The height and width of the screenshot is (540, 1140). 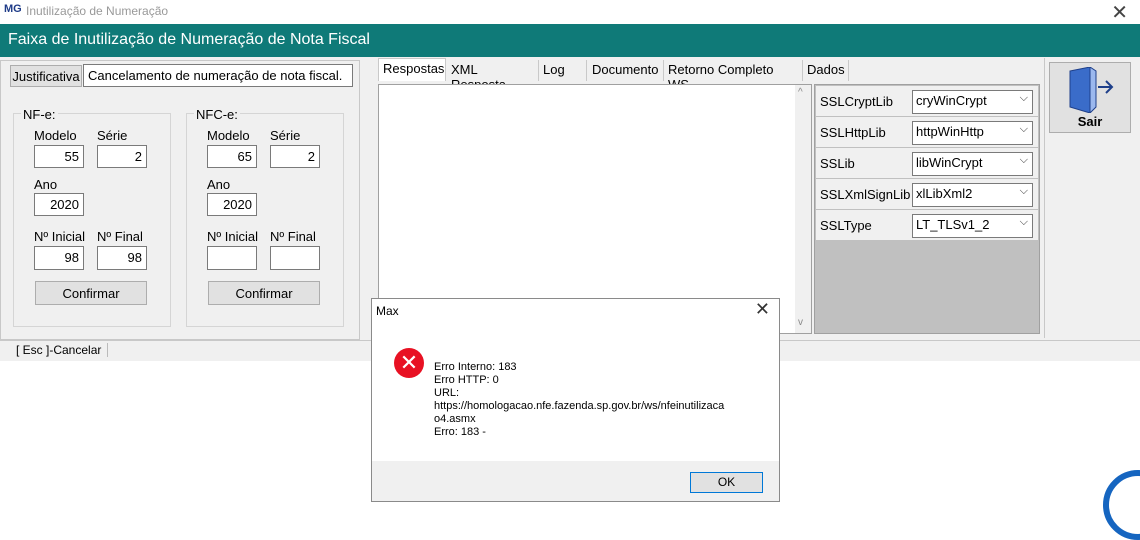 What do you see at coordinates (803, 209) in the screenshot?
I see `response-scrollbar: ^ v` at bounding box center [803, 209].